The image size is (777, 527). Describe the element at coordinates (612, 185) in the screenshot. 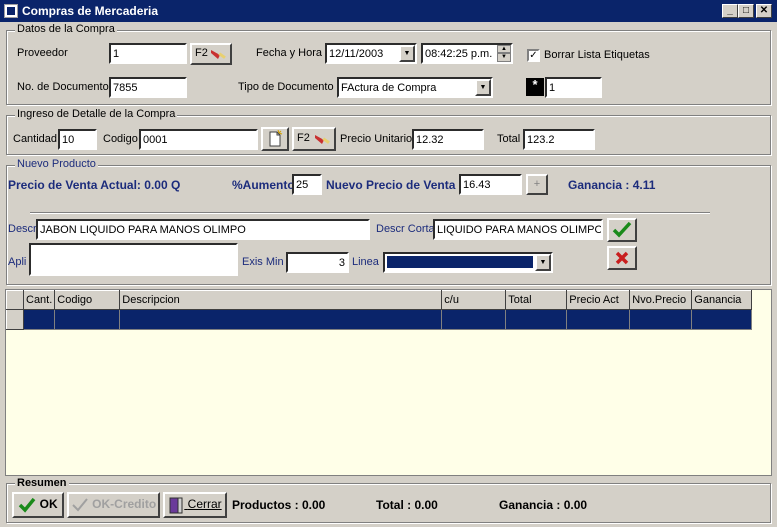

I see `ganancia-text: Ganancia : 4.11` at that location.